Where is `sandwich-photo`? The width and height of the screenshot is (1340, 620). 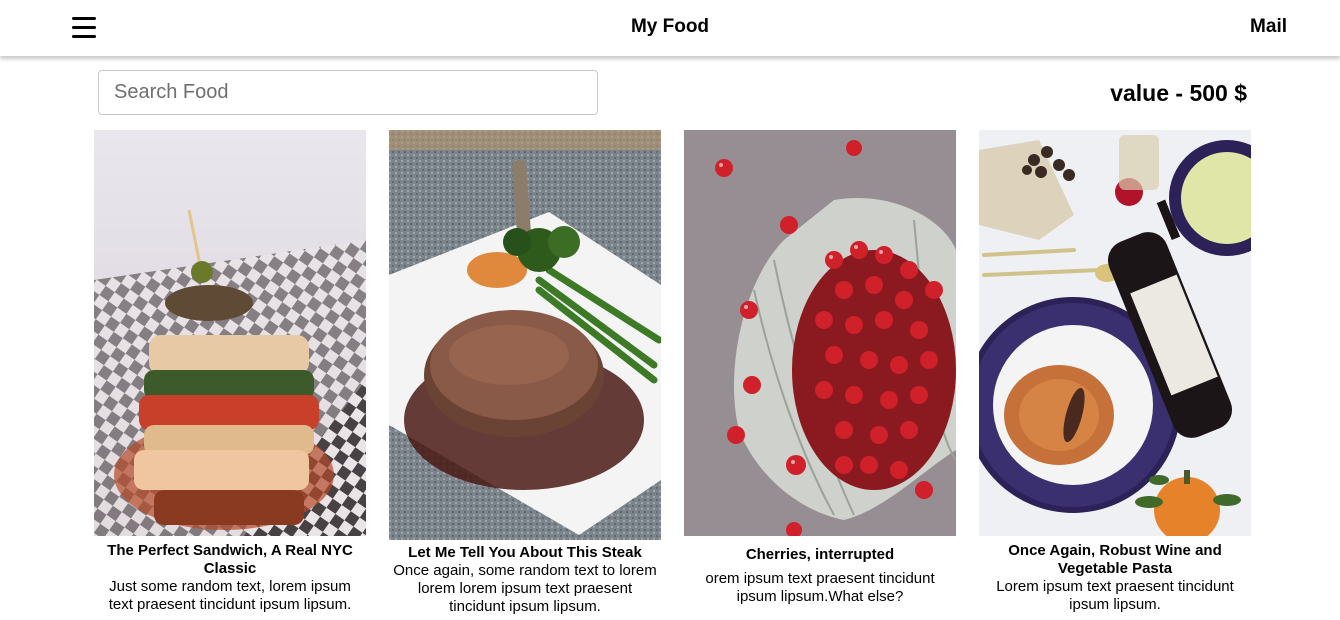 sandwich-photo is located at coordinates (230, 333).